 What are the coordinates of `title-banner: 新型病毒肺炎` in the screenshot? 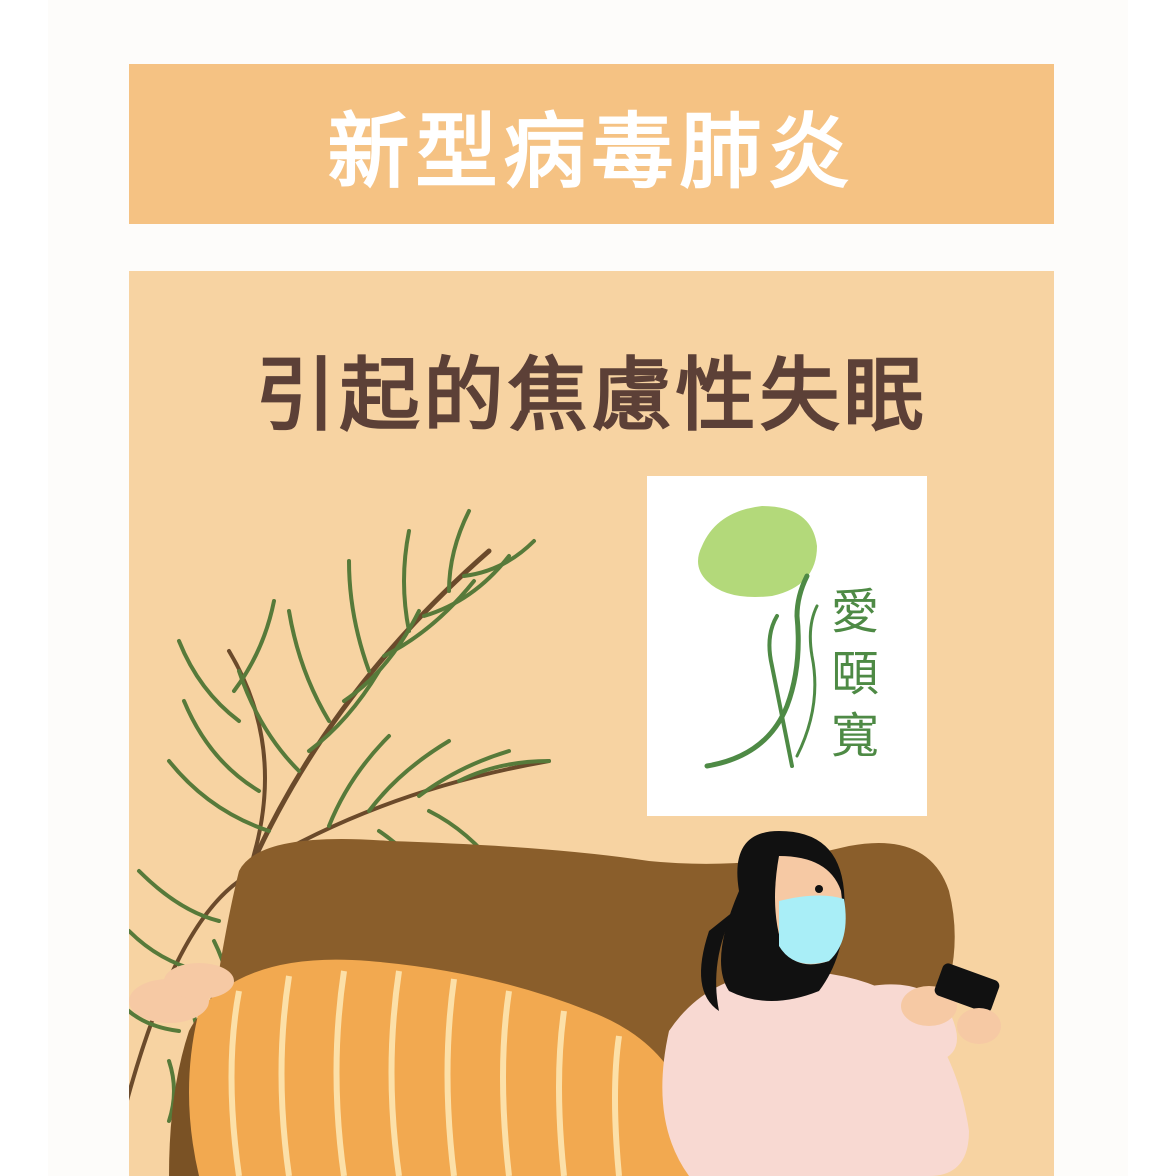 It's located at (591, 144).